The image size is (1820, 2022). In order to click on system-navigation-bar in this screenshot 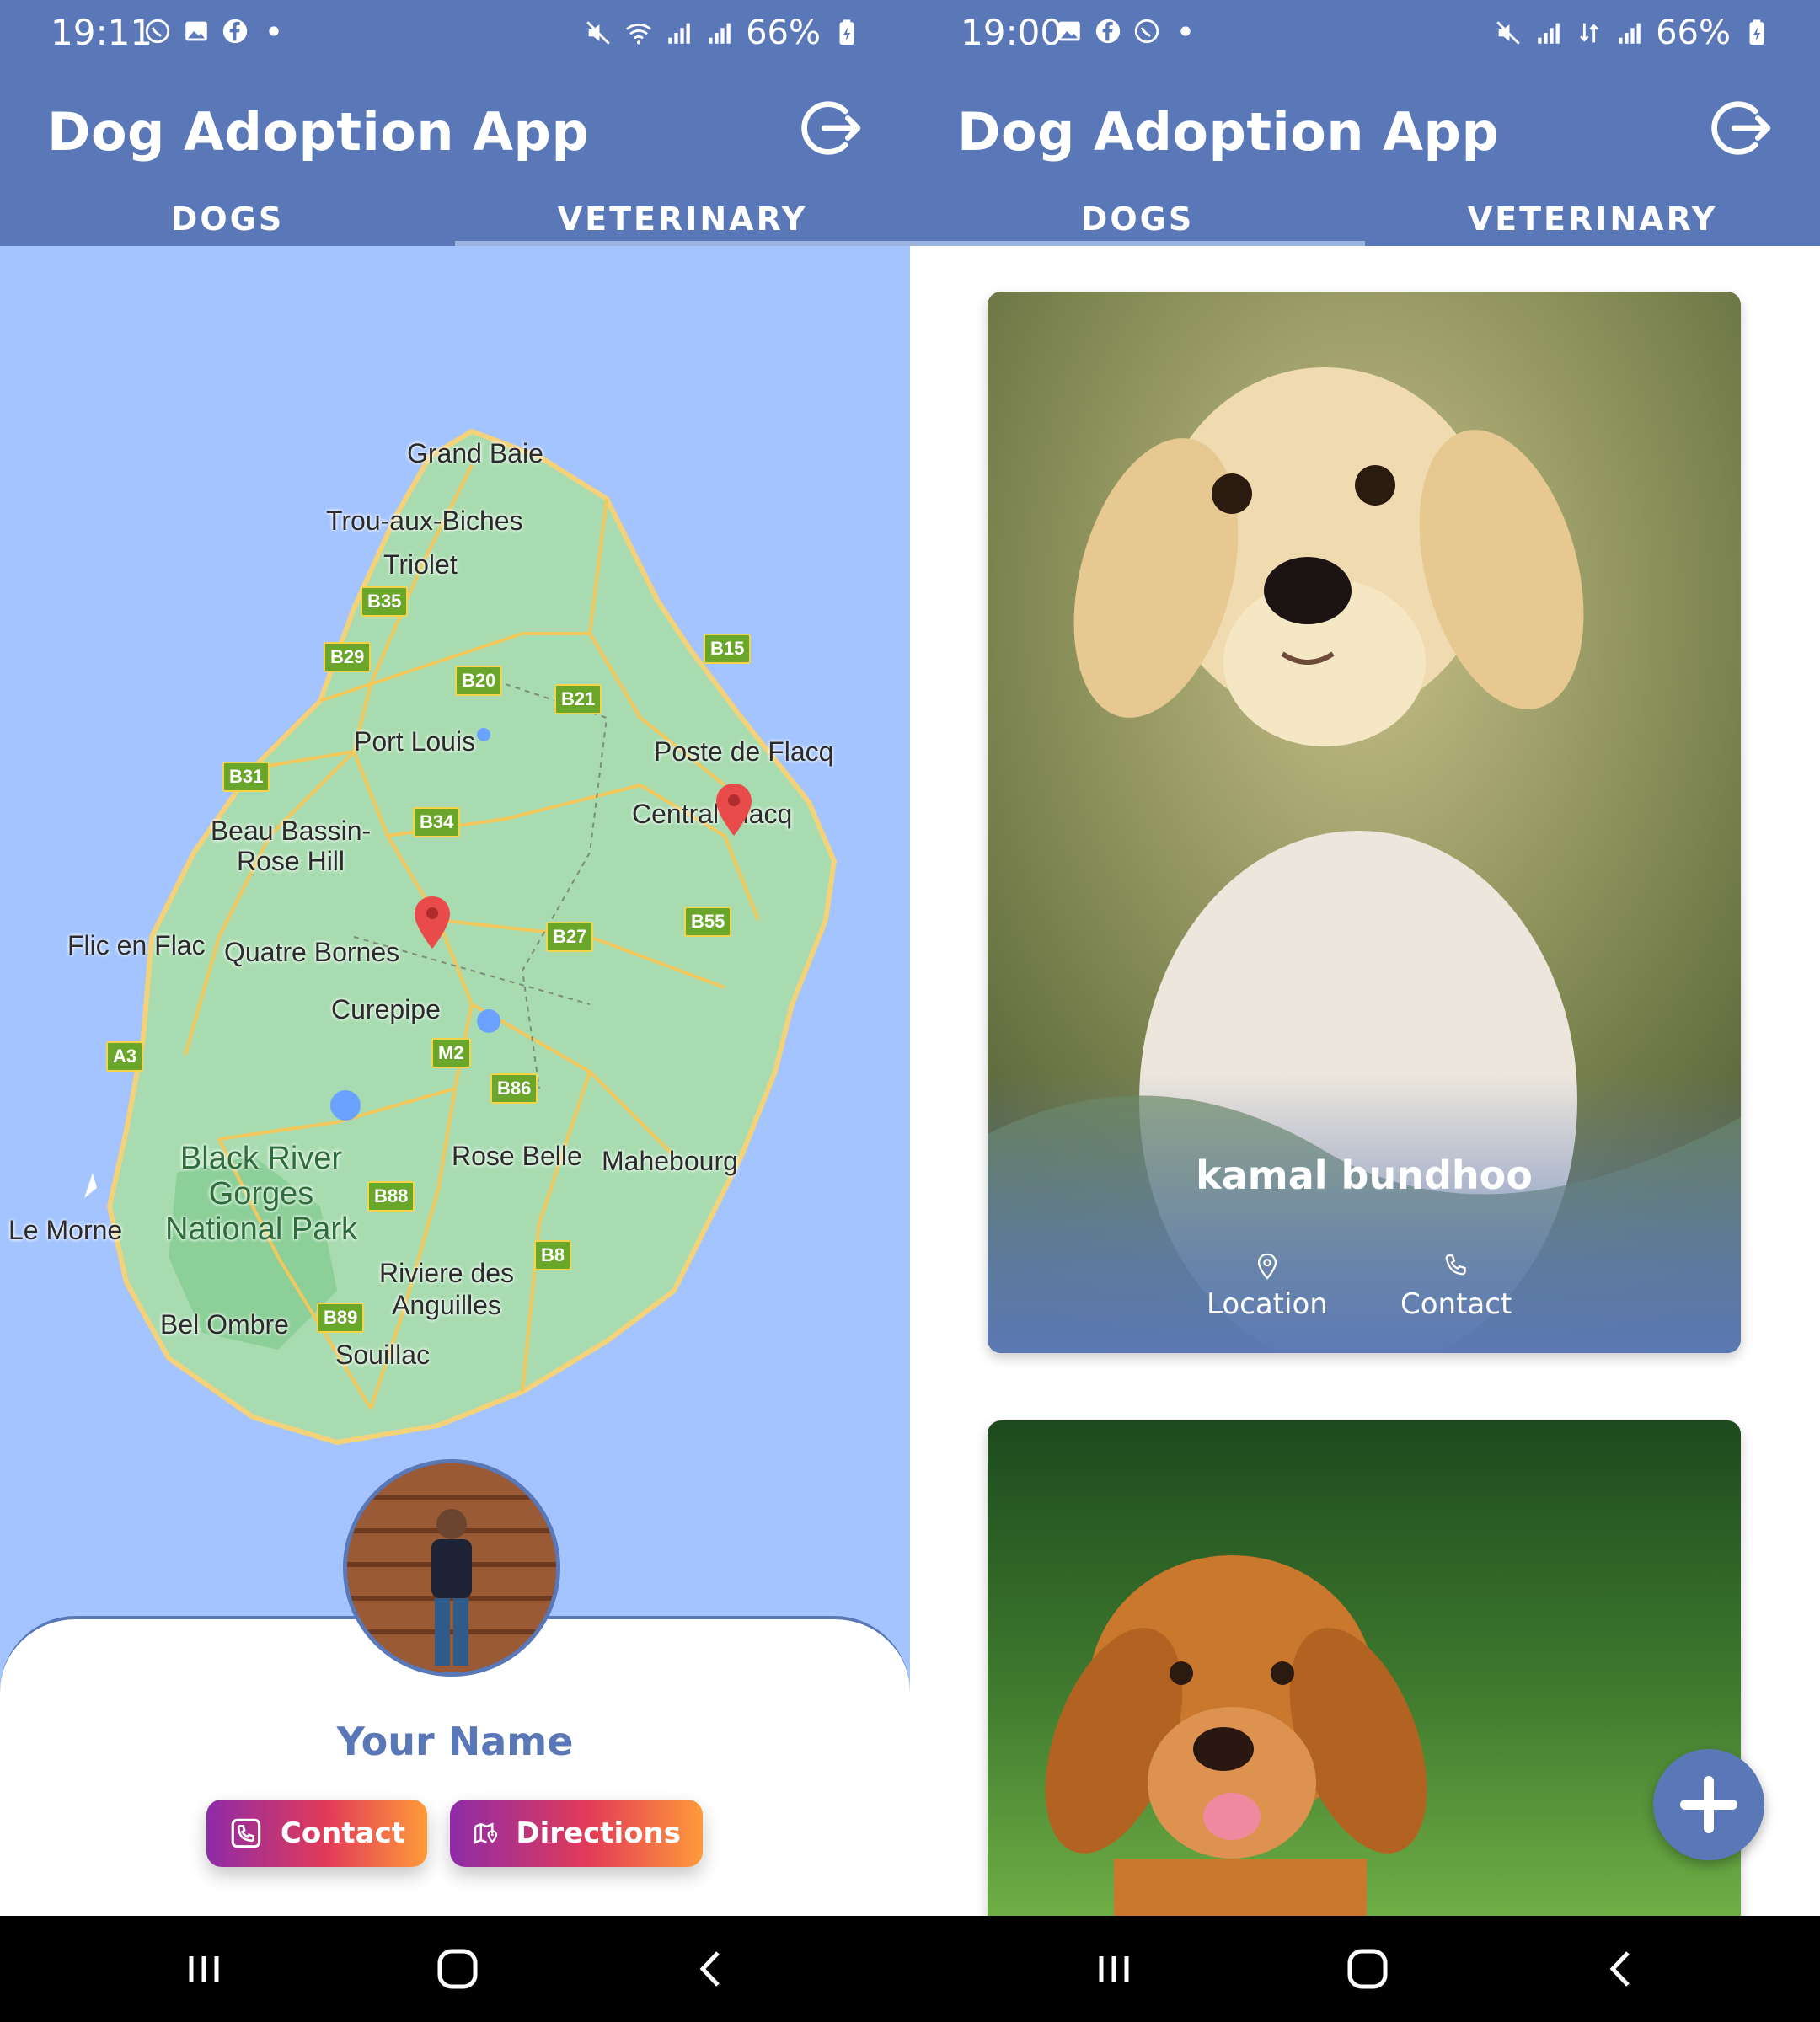, I will do `click(910, 1969)`.